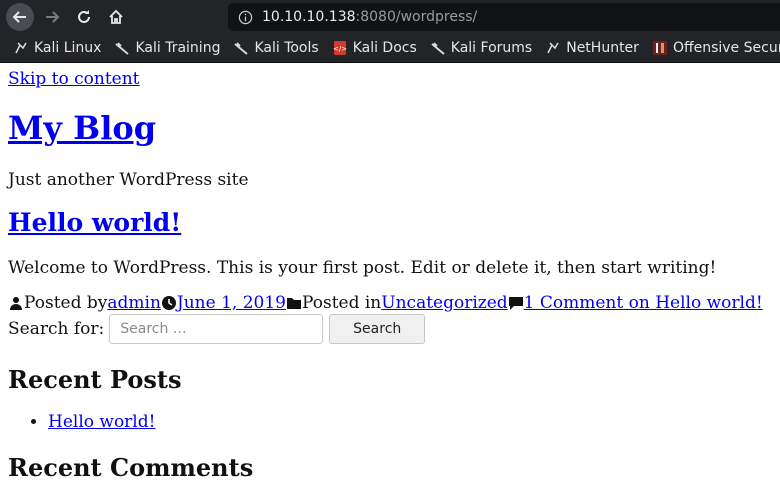  What do you see at coordinates (293, 303) in the screenshot?
I see `folder-icon` at bounding box center [293, 303].